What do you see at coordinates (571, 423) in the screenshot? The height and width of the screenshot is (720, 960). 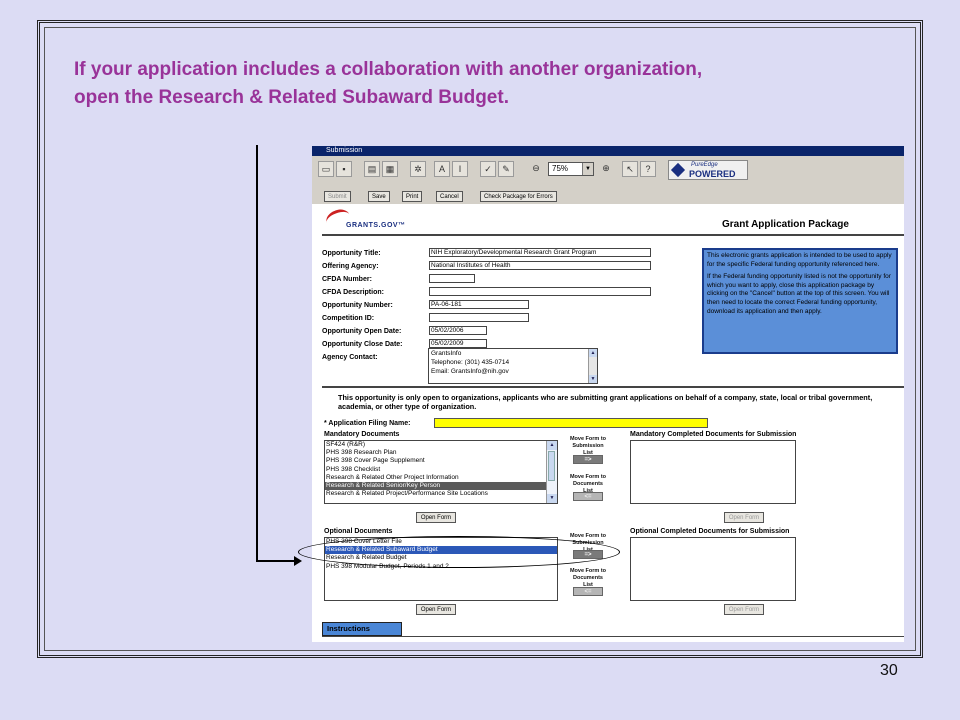 I see `filing-name-input` at bounding box center [571, 423].